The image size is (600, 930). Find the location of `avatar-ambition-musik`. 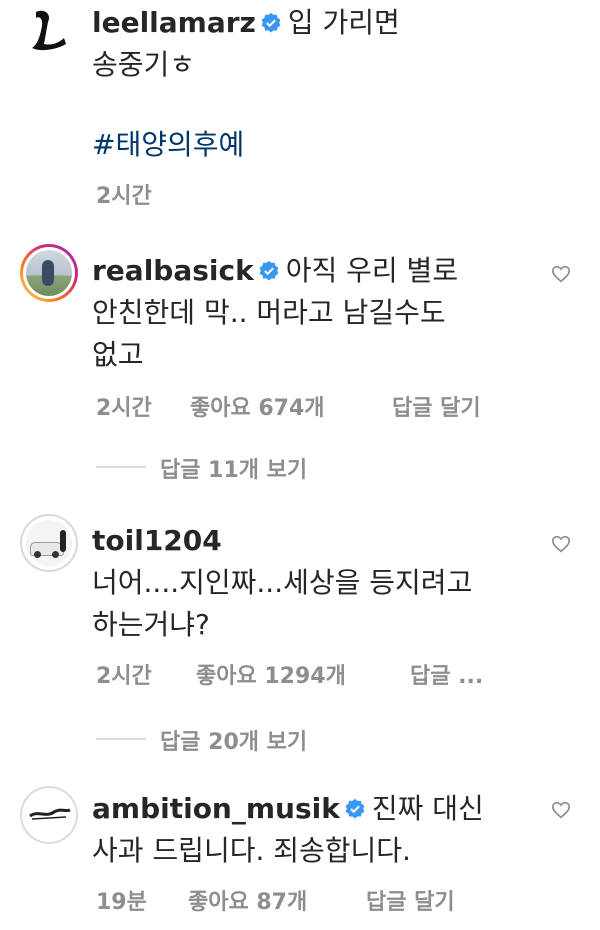

avatar-ambition-musik is located at coordinates (49, 815).